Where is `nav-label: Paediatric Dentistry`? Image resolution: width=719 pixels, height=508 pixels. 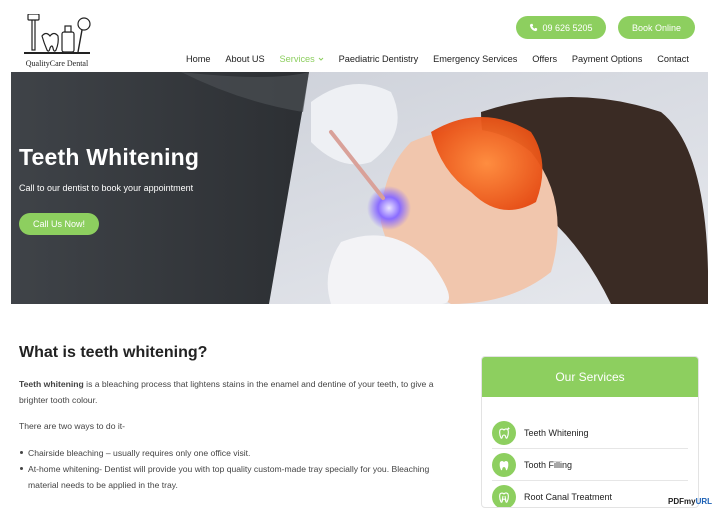 nav-label: Paediatric Dentistry is located at coordinates (378, 59).